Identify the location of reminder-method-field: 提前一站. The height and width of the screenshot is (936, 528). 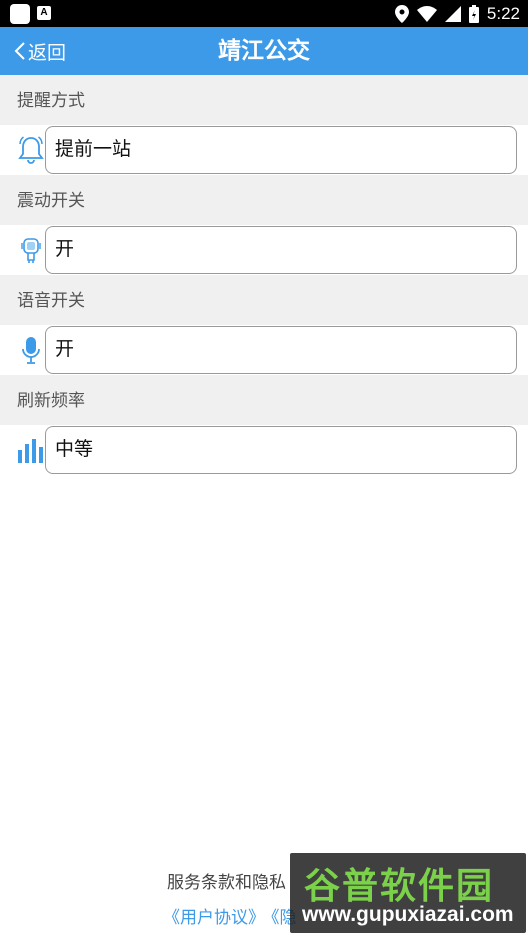
(281, 150).